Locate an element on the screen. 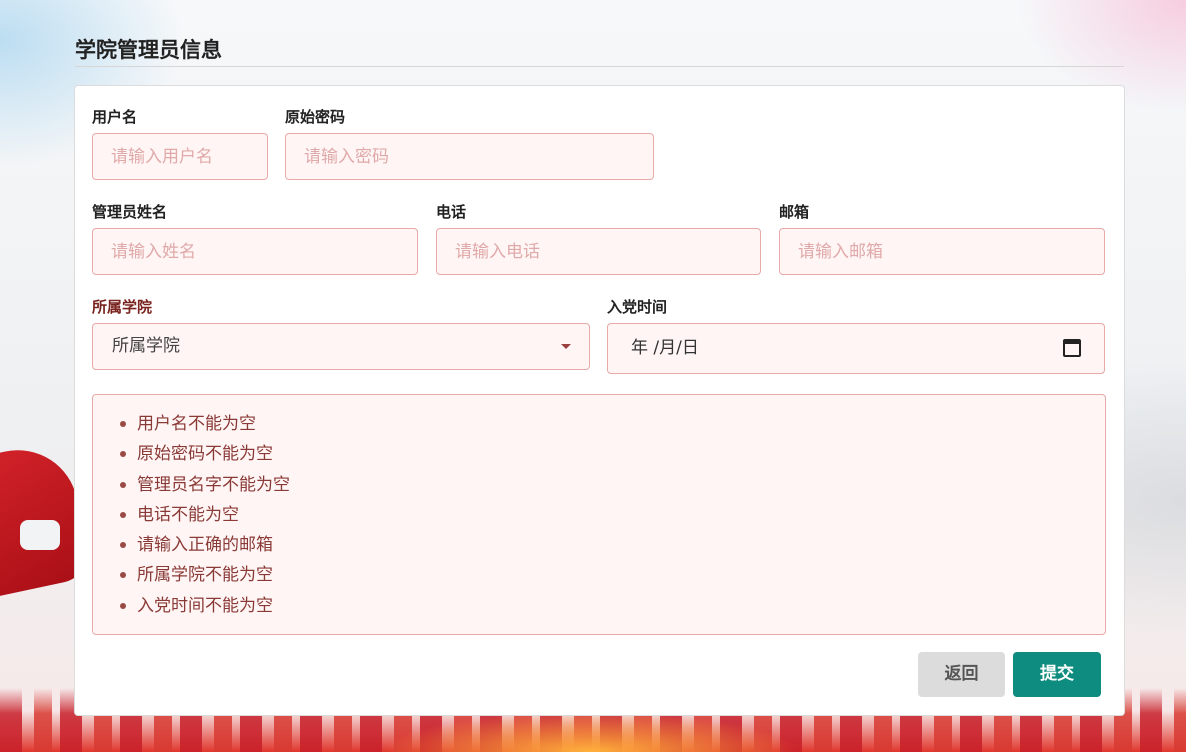  error-item: 电话不能为空 is located at coordinates (612, 515).